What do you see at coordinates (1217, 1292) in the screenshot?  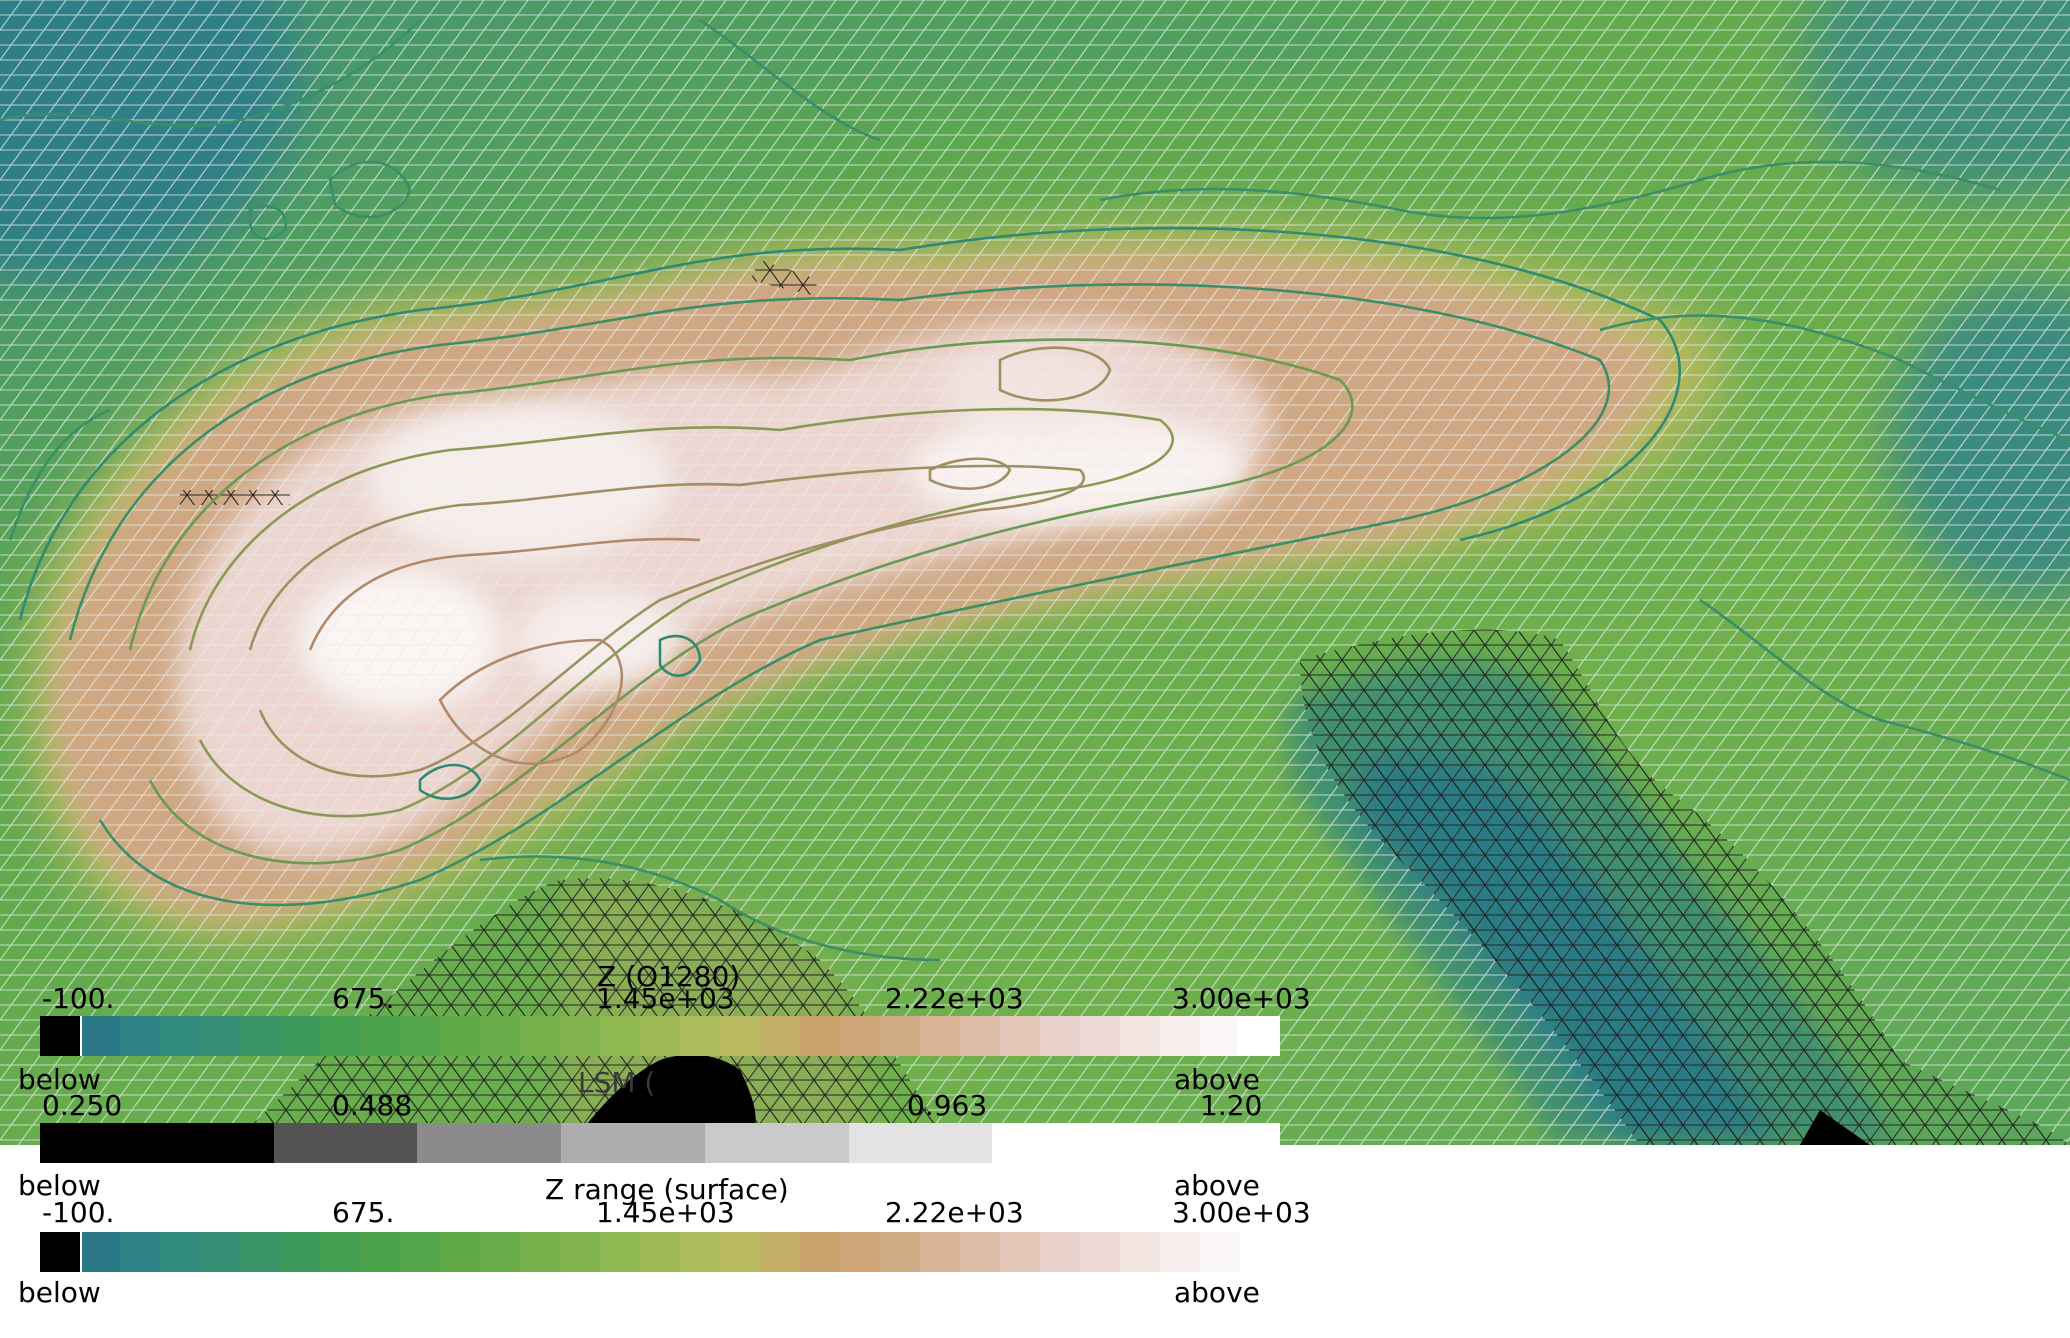 I see `colorbar-z-surface-above-label: above` at bounding box center [1217, 1292].